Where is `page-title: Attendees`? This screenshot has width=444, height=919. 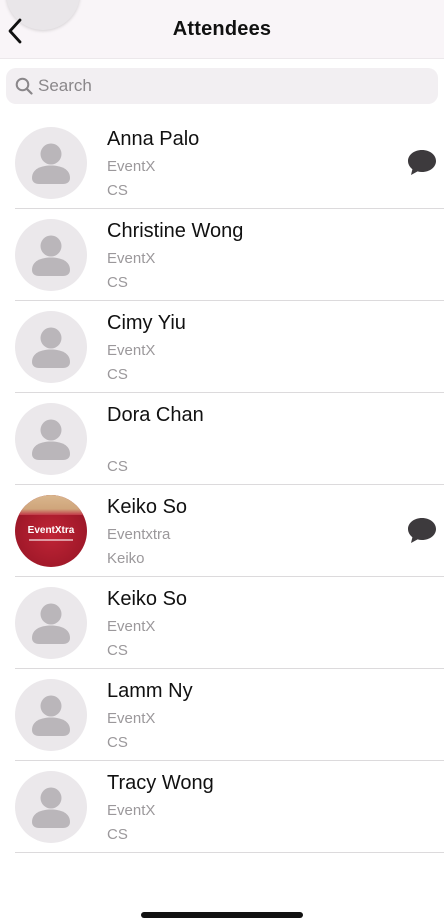 page-title: Attendees is located at coordinates (222, 29).